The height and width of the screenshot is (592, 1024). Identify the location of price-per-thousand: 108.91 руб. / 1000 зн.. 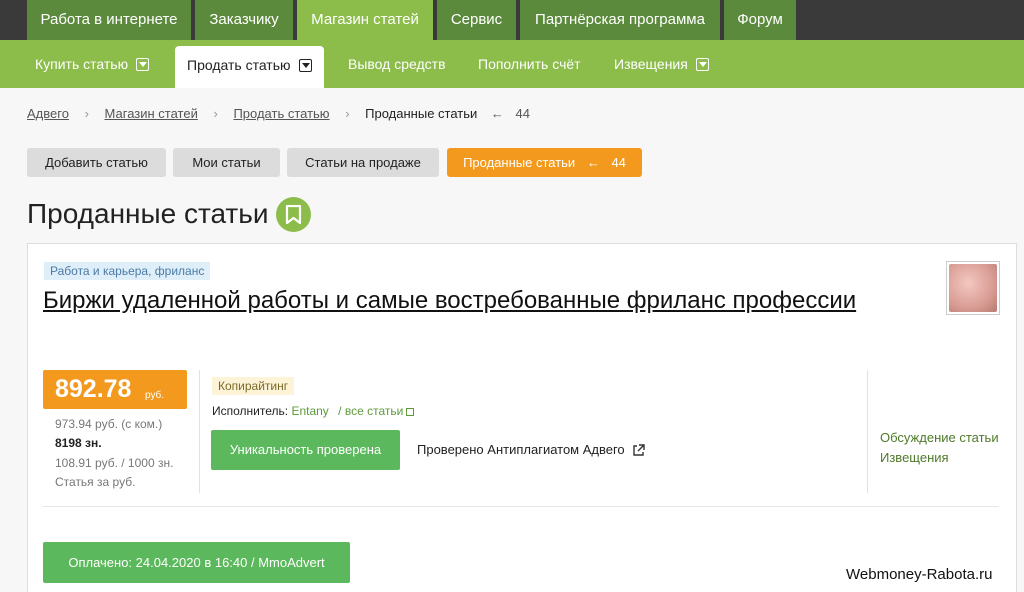
(114, 463).